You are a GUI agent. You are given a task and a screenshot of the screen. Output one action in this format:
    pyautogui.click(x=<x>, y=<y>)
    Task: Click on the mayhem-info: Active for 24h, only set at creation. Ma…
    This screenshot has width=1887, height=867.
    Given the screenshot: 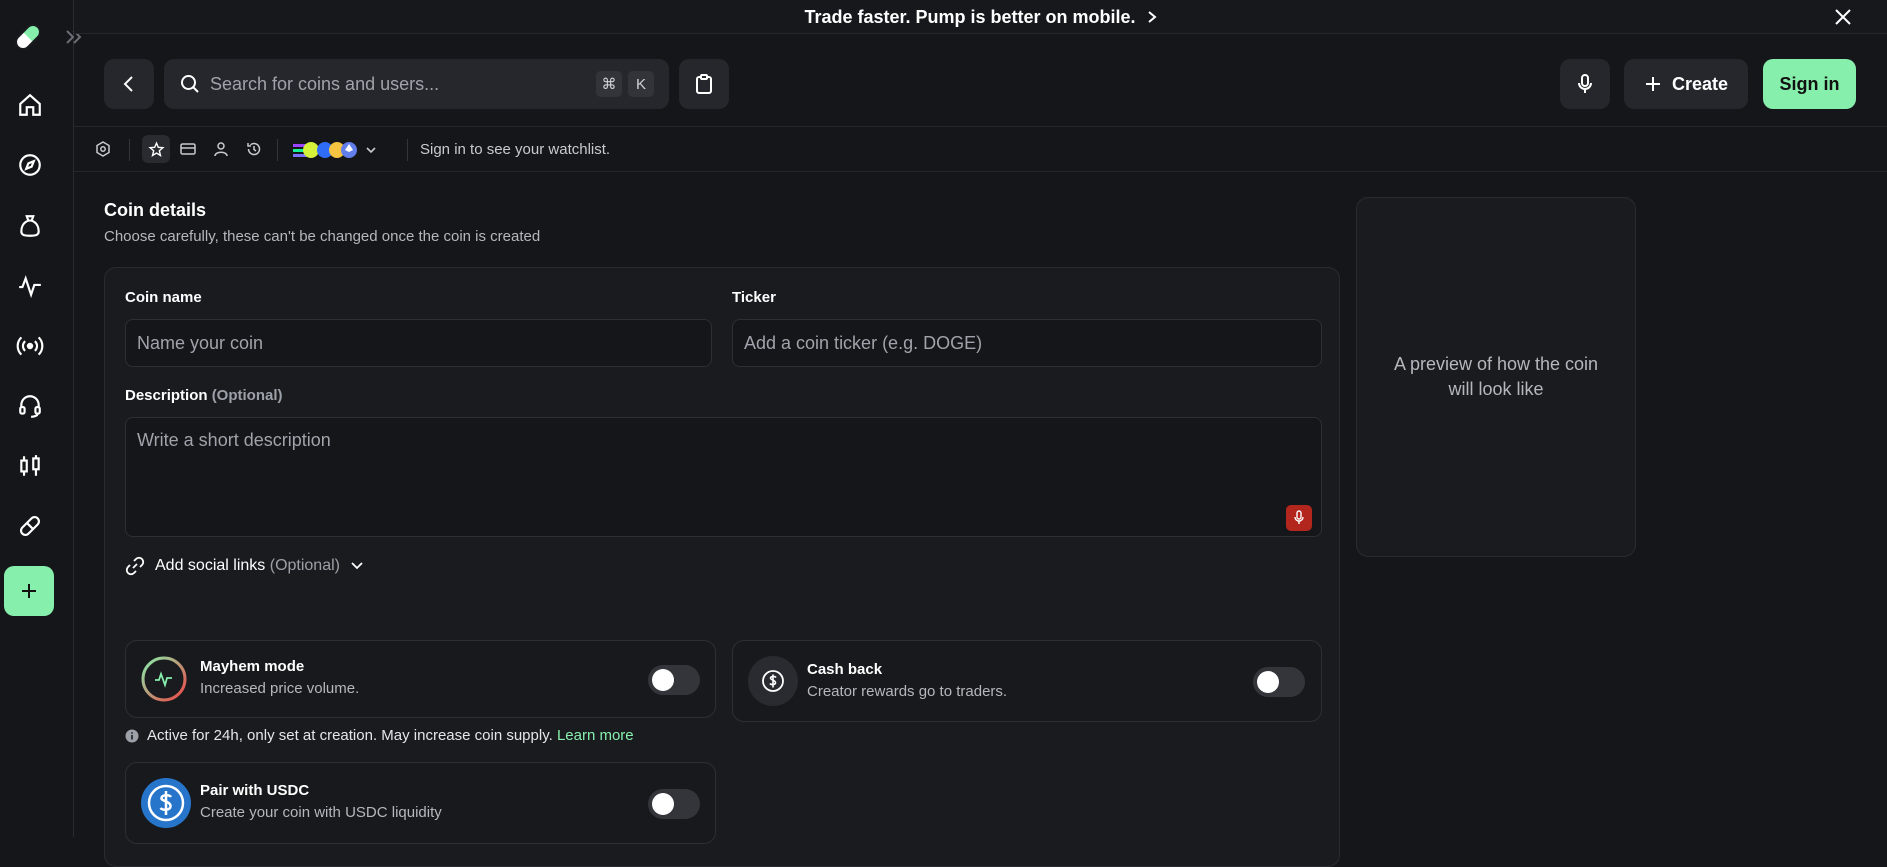 What is the action you would take?
    pyautogui.click(x=379, y=735)
    